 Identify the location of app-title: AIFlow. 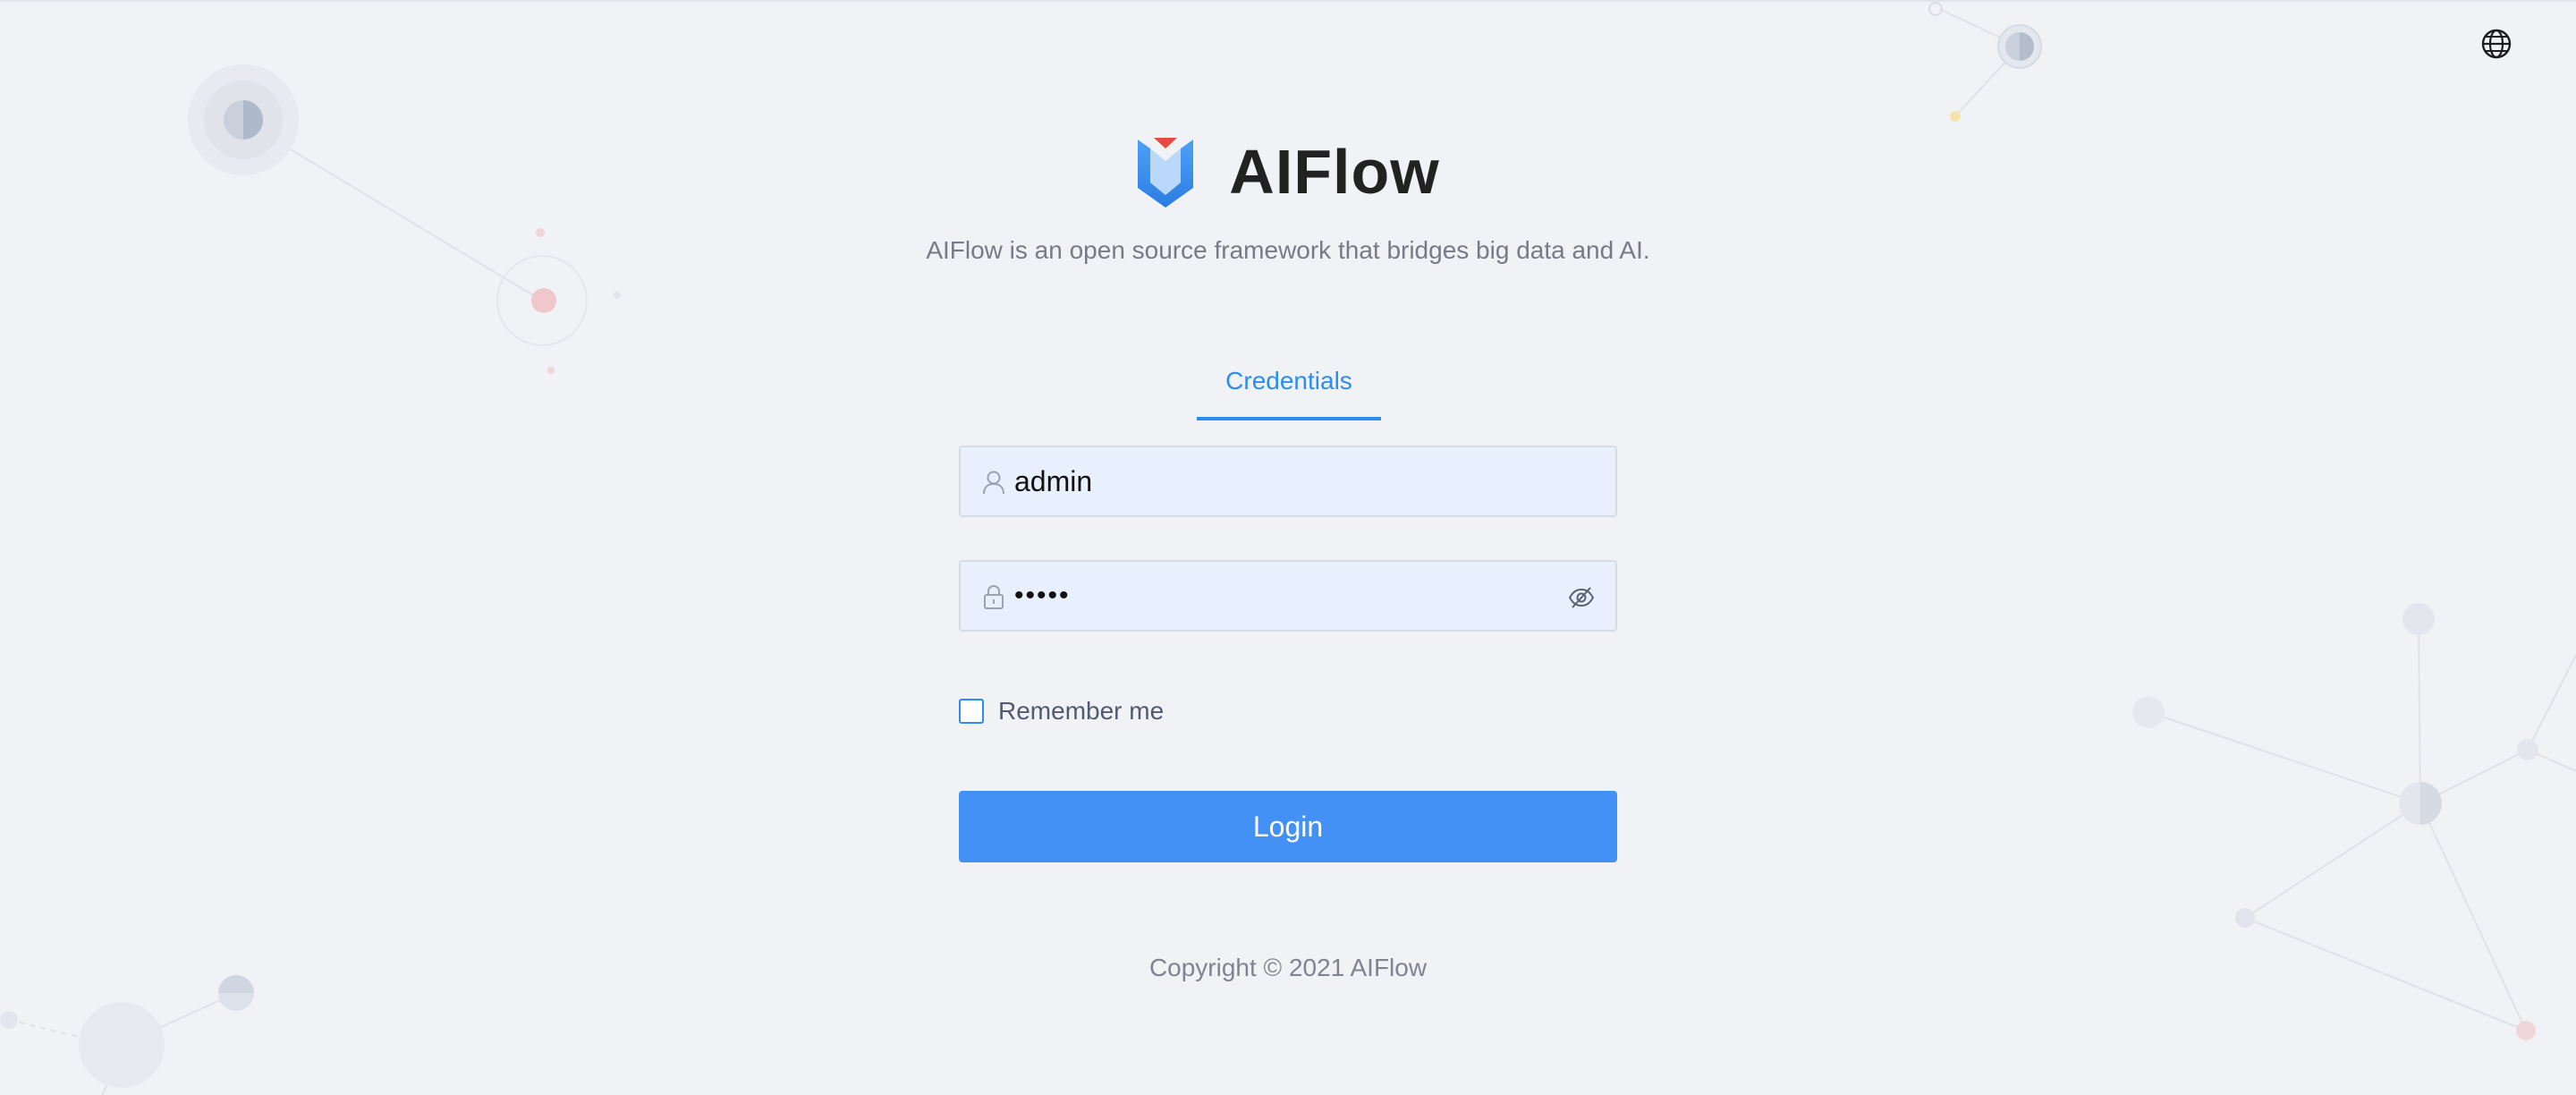
(1334, 172).